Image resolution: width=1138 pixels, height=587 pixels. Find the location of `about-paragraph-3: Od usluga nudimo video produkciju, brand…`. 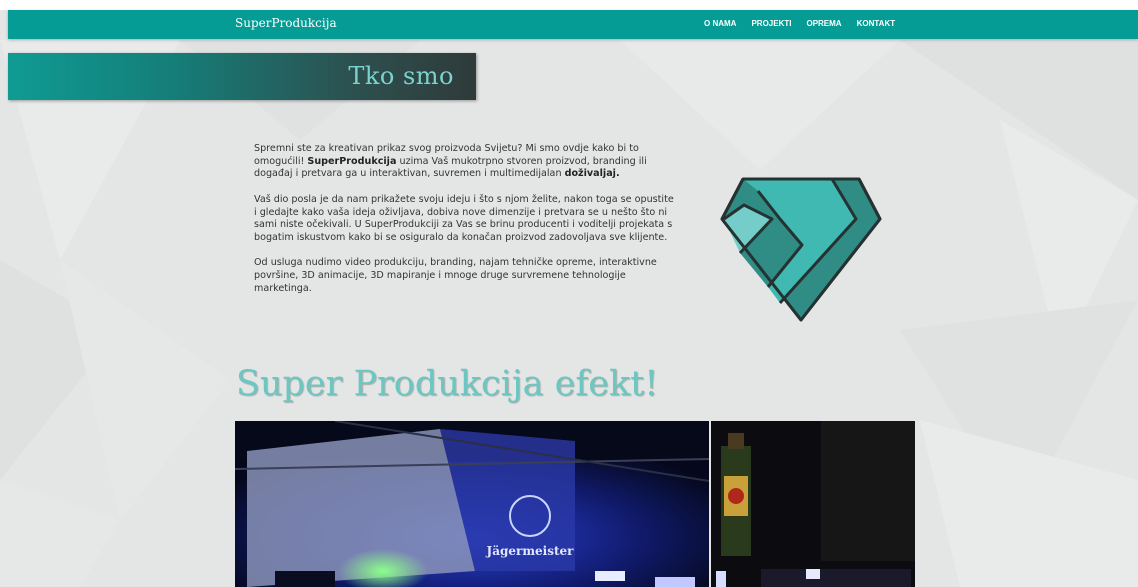

about-paragraph-3: Od usluga nudimo video produkciju, brand… is located at coordinates (455, 275).